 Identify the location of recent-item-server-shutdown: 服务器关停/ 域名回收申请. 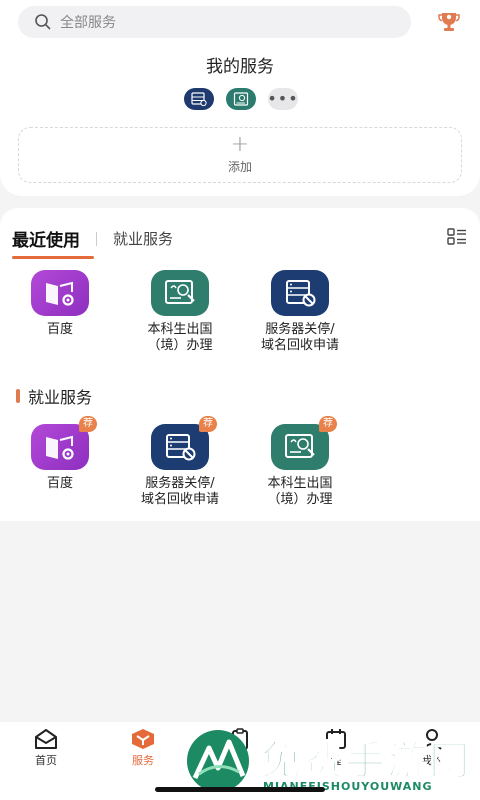
(300, 312).